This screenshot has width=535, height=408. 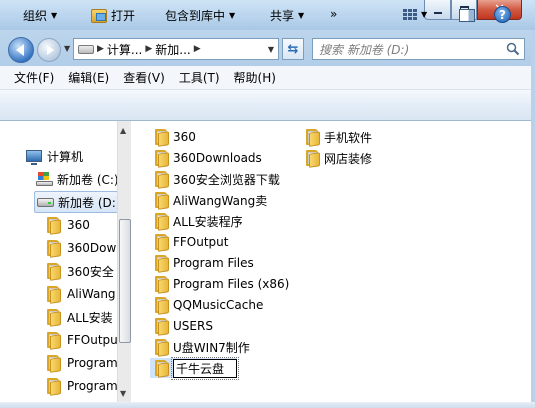 I want to click on back-arrow-icon, so click(x=20, y=50).